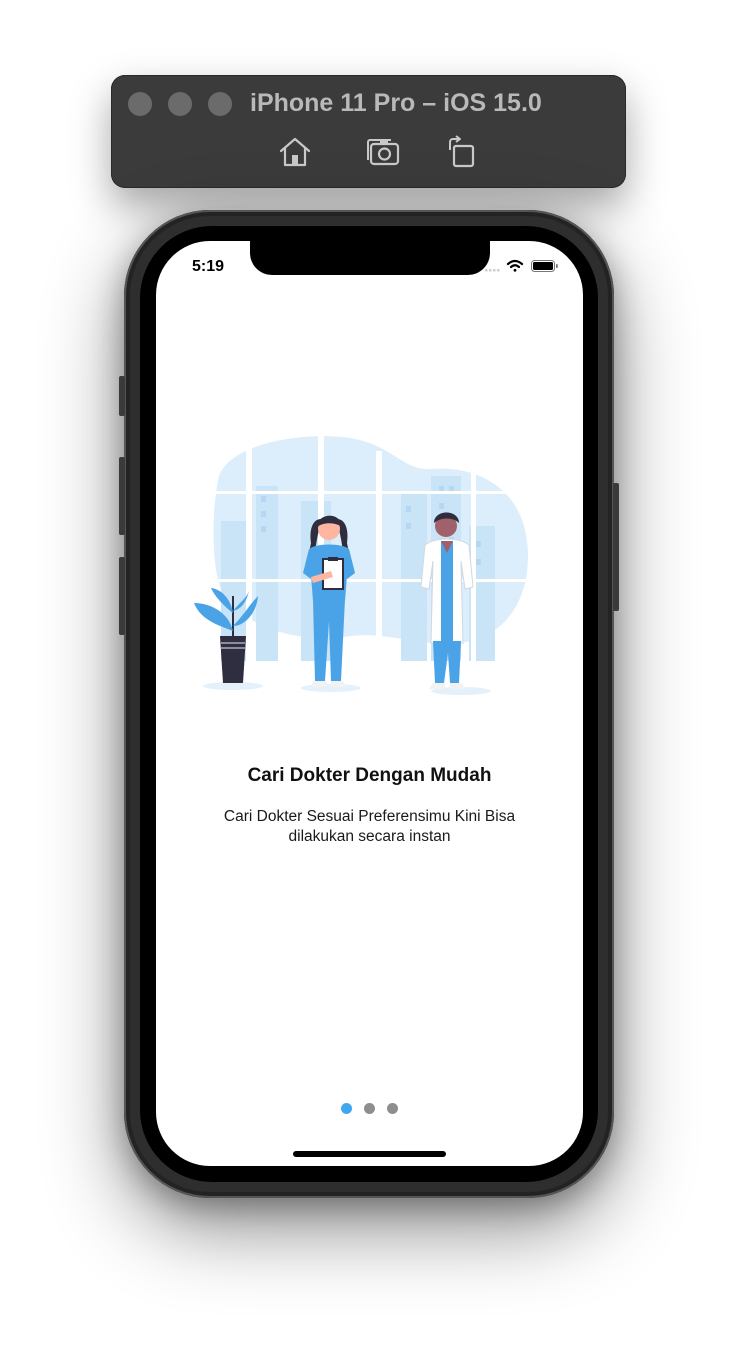  I want to click on volume-up-button, so click(122, 496).